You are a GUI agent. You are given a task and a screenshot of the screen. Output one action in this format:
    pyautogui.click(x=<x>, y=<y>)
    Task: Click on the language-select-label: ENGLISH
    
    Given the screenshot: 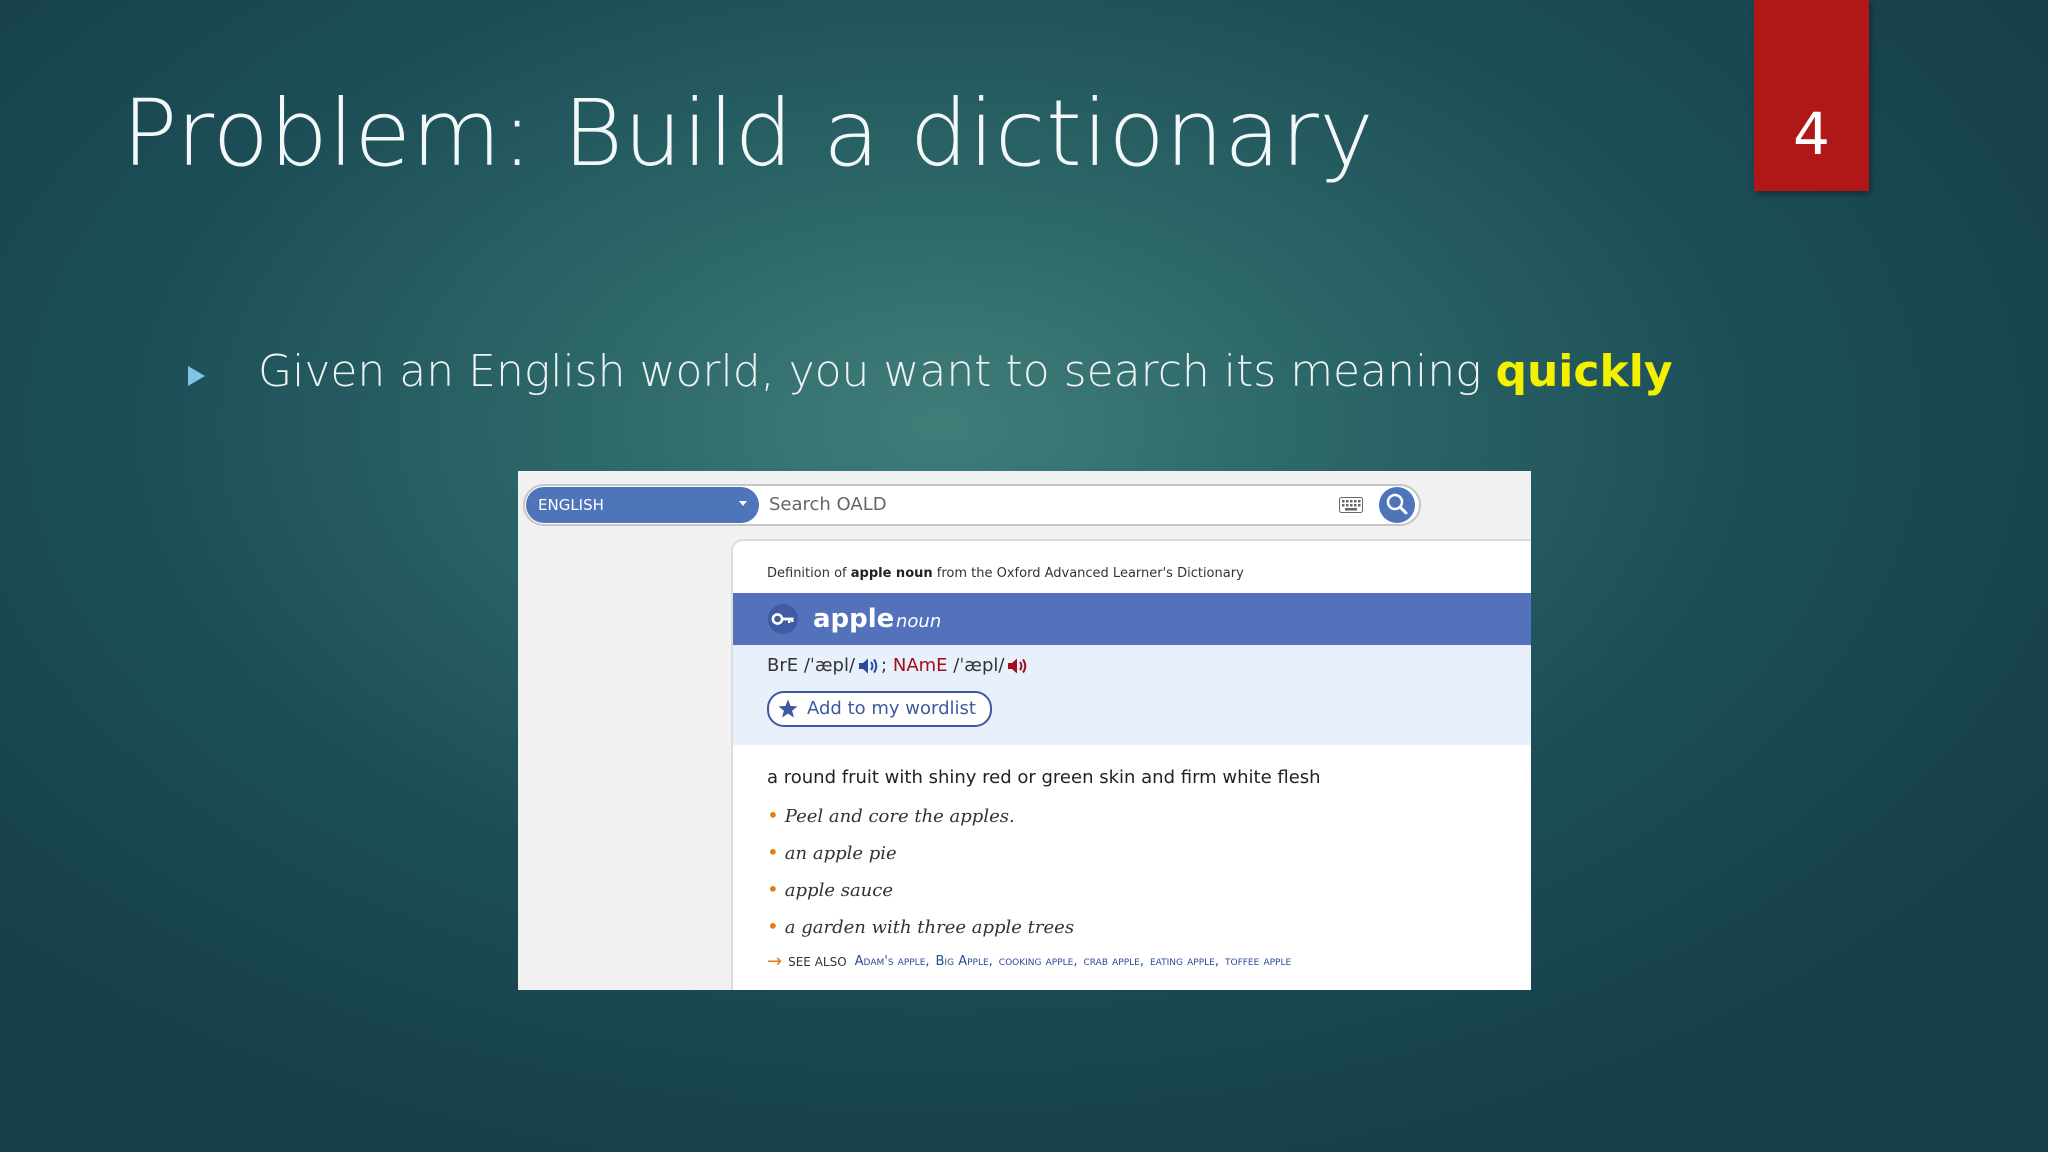 What is the action you would take?
    pyautogui.click(x=571, y=505)
    